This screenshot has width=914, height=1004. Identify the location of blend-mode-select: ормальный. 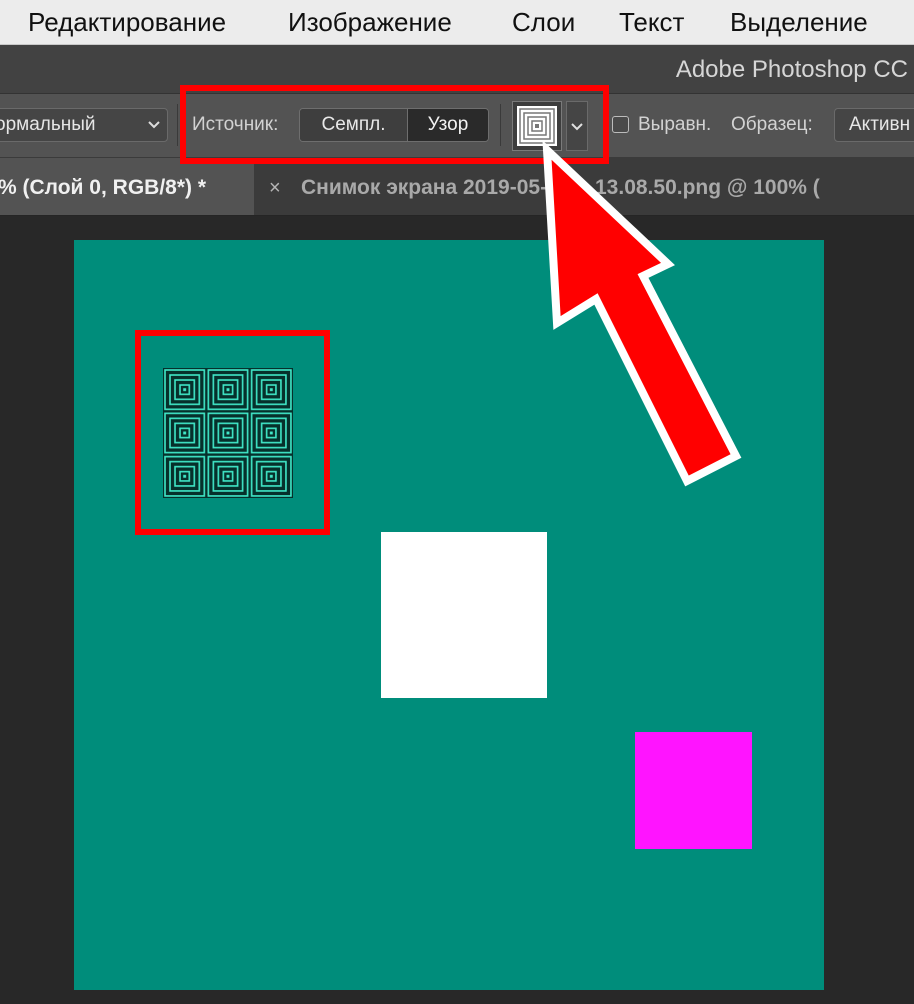
(84, 125).